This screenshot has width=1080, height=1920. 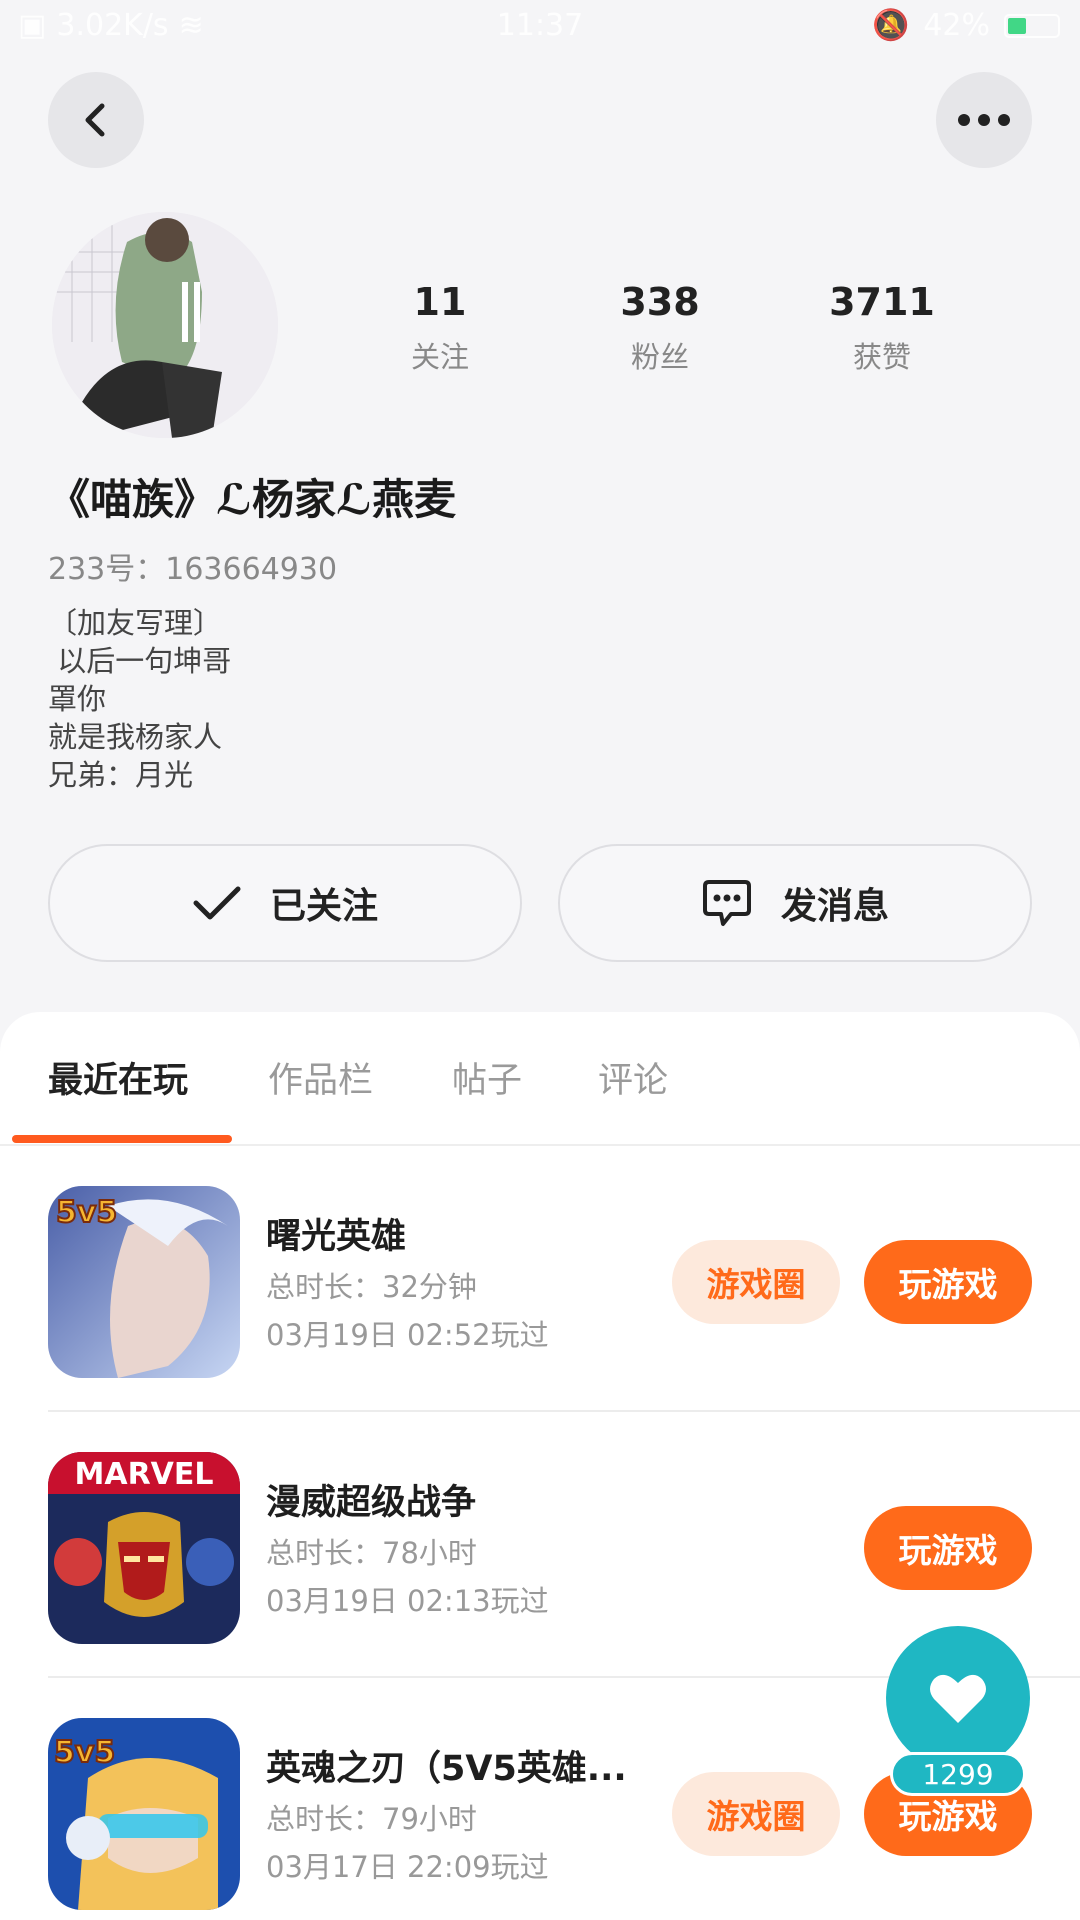 What do you see at coordinates (407, 1601) in the screenshot?
I see `game-last-played: 03月19日 02:13玩过` at bounding box center [407, 1601].